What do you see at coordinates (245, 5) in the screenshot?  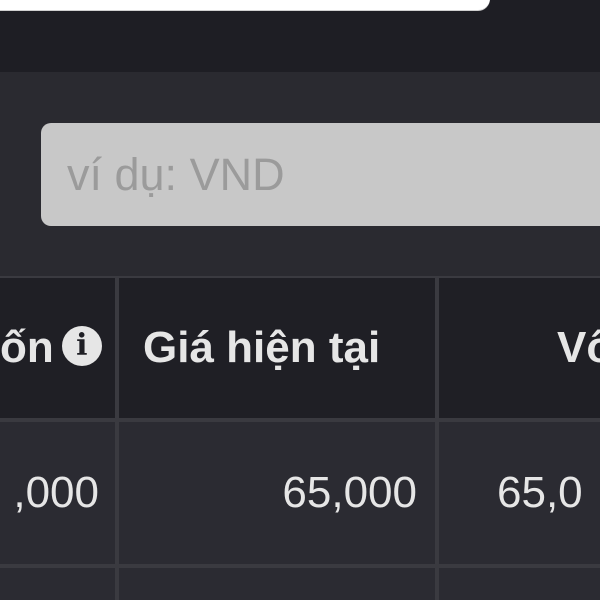 I see `top-text-field` at bounding box center [245, 5].